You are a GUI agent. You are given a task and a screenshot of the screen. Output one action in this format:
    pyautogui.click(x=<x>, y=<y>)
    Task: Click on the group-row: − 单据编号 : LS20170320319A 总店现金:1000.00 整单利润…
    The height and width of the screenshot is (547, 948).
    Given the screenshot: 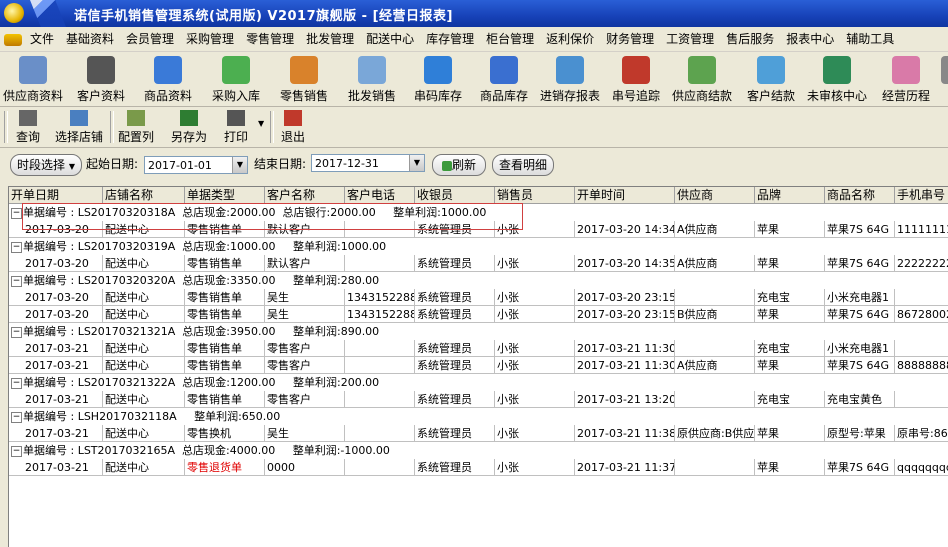 What is the action you would take?
    pyautogui.click(x=478, y=246)
    